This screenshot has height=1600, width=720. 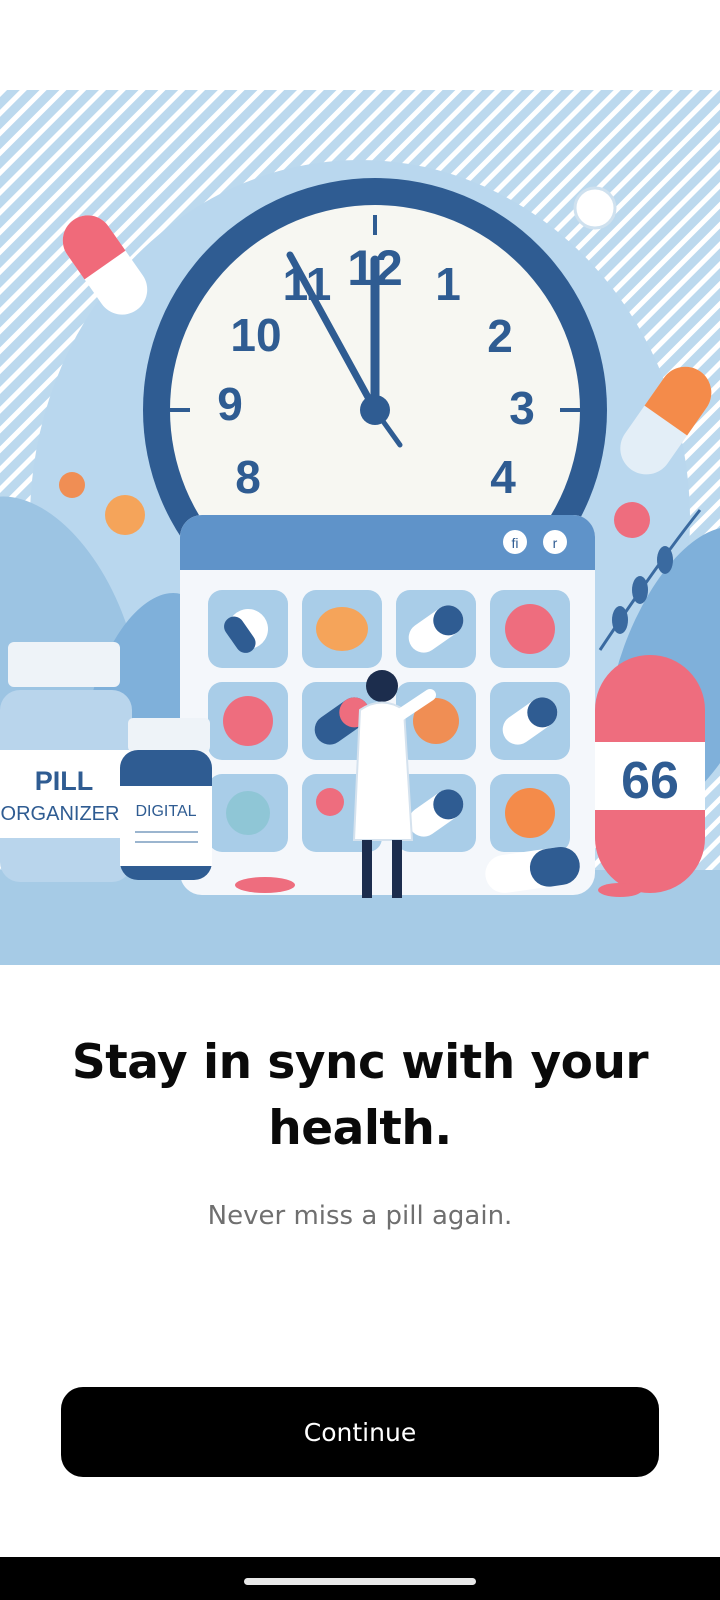 What do you see at coordinates (255, 335) in the screenshot?
I see `clock-numeral-10: 10` at bounding box center [255, 335].